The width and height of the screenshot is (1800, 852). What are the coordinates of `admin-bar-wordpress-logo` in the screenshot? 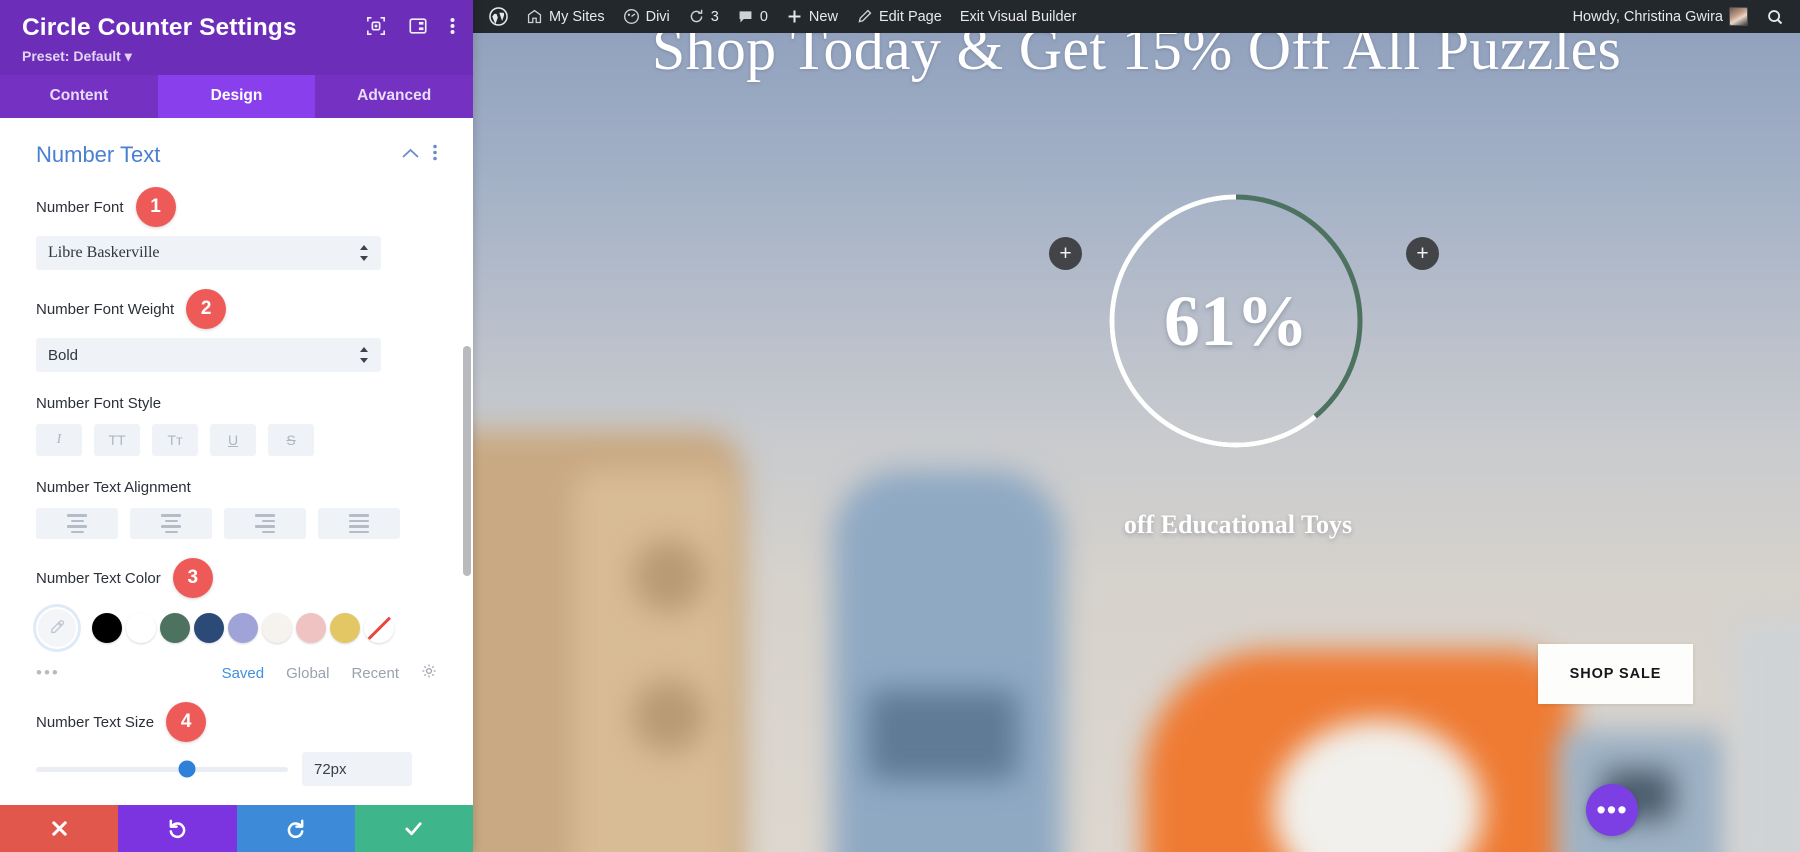 It's located at (495, 16).